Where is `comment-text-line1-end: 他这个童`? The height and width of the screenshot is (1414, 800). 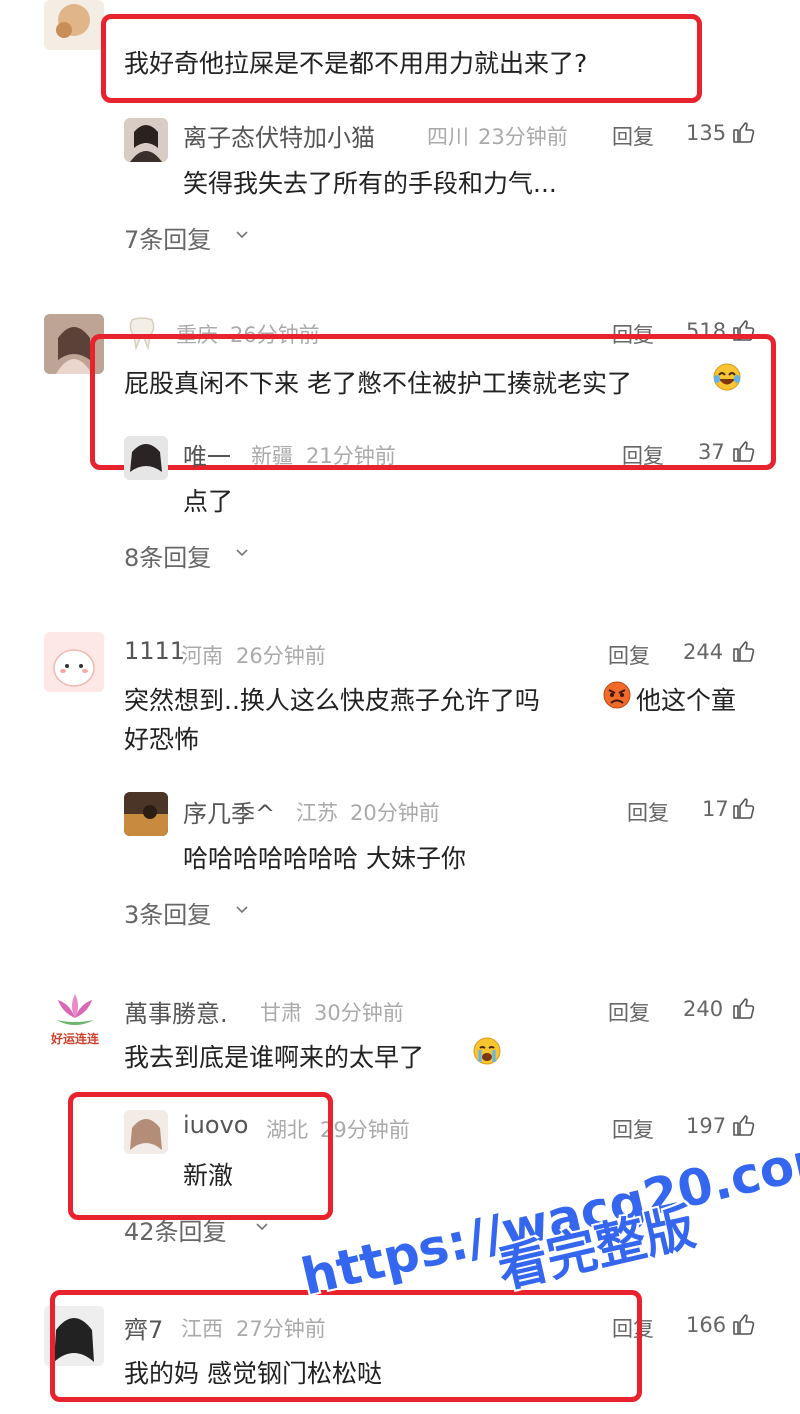 comment-text-line1-end: 他这个童 is located at coordinates (686, 700).